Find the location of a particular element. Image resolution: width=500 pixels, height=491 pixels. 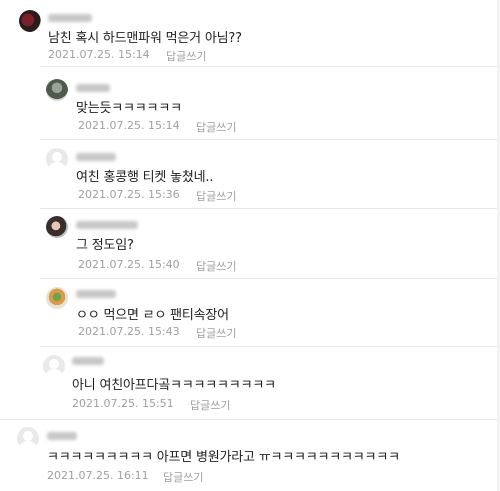

comment-text: 아니 여친아프다곸ㅋㅋㅋㅋㅋㅋㅋㅋㅋ is located at coordinates (174, 385).